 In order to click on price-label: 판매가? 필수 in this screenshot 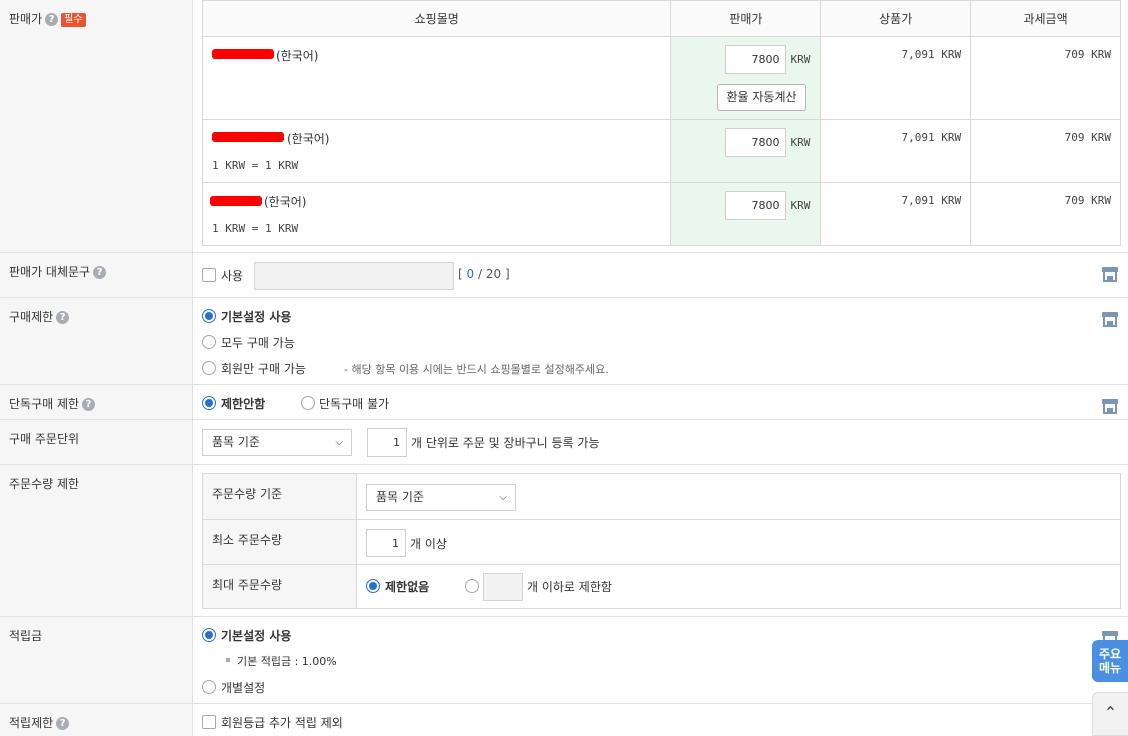, I will do `click(47, 18)`.